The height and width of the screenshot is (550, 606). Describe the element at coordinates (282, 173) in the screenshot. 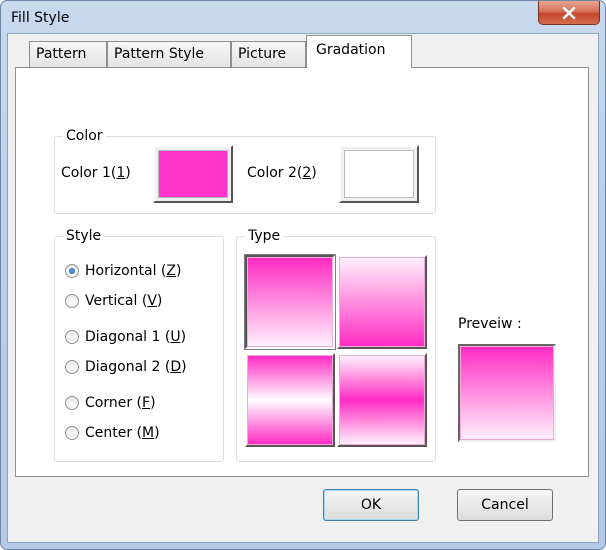

I see `color2-label: Color 2(2)` at that location.